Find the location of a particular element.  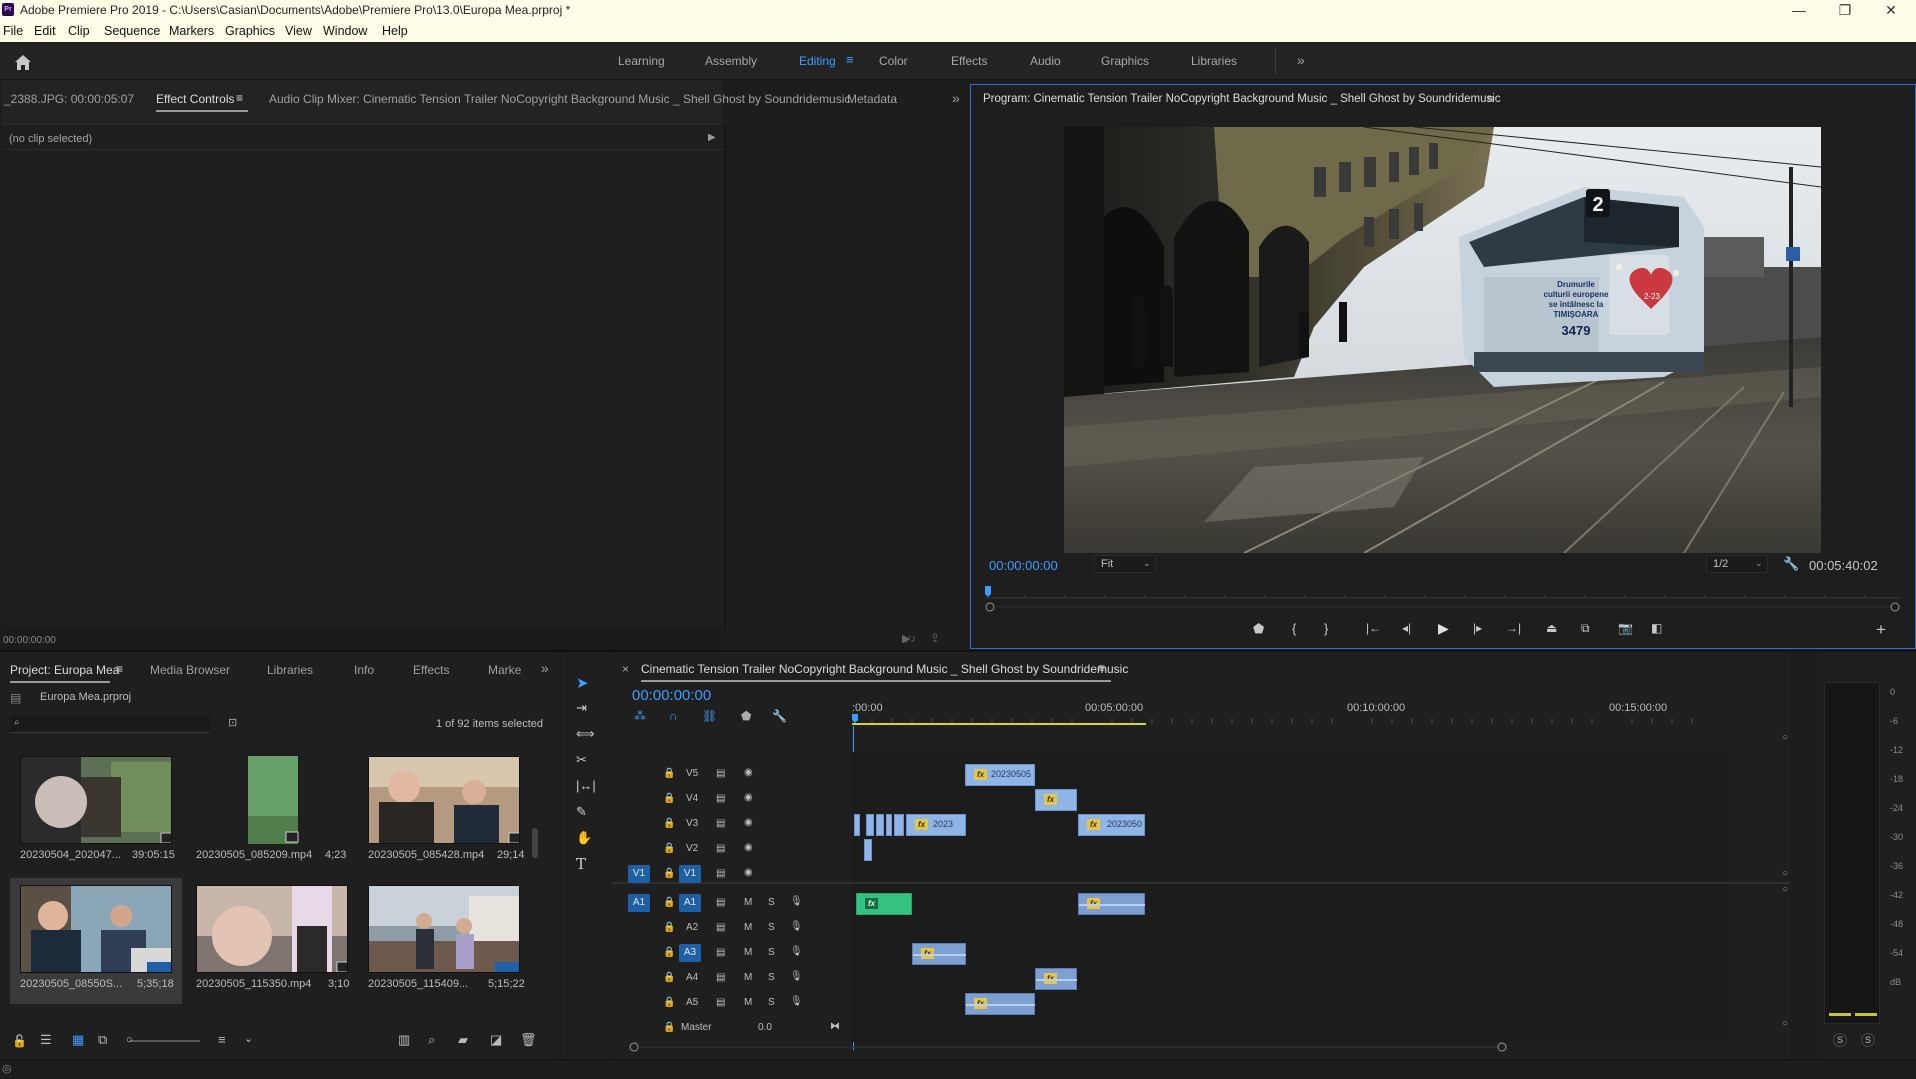

menu-edit: Edit is located at coordinates (45, 31).